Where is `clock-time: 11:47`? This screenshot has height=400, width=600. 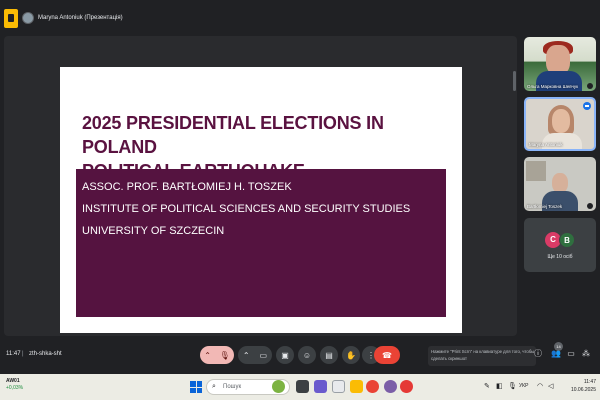 clock-time: 11:47 is located at coordinates (589, 382).